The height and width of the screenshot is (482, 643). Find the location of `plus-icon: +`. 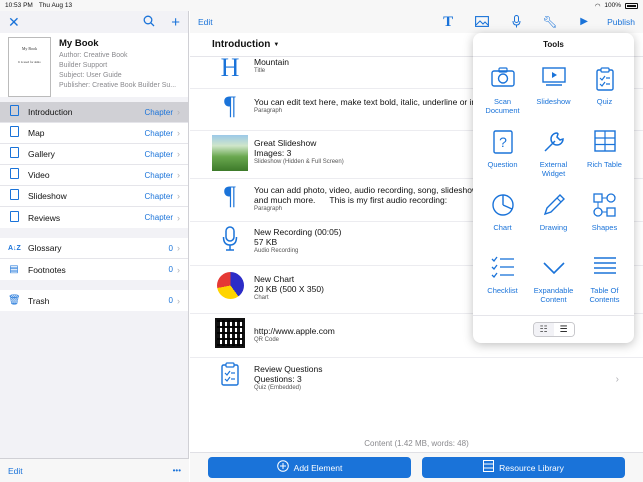

plus-icon: + is located at coordinates (175, 22).